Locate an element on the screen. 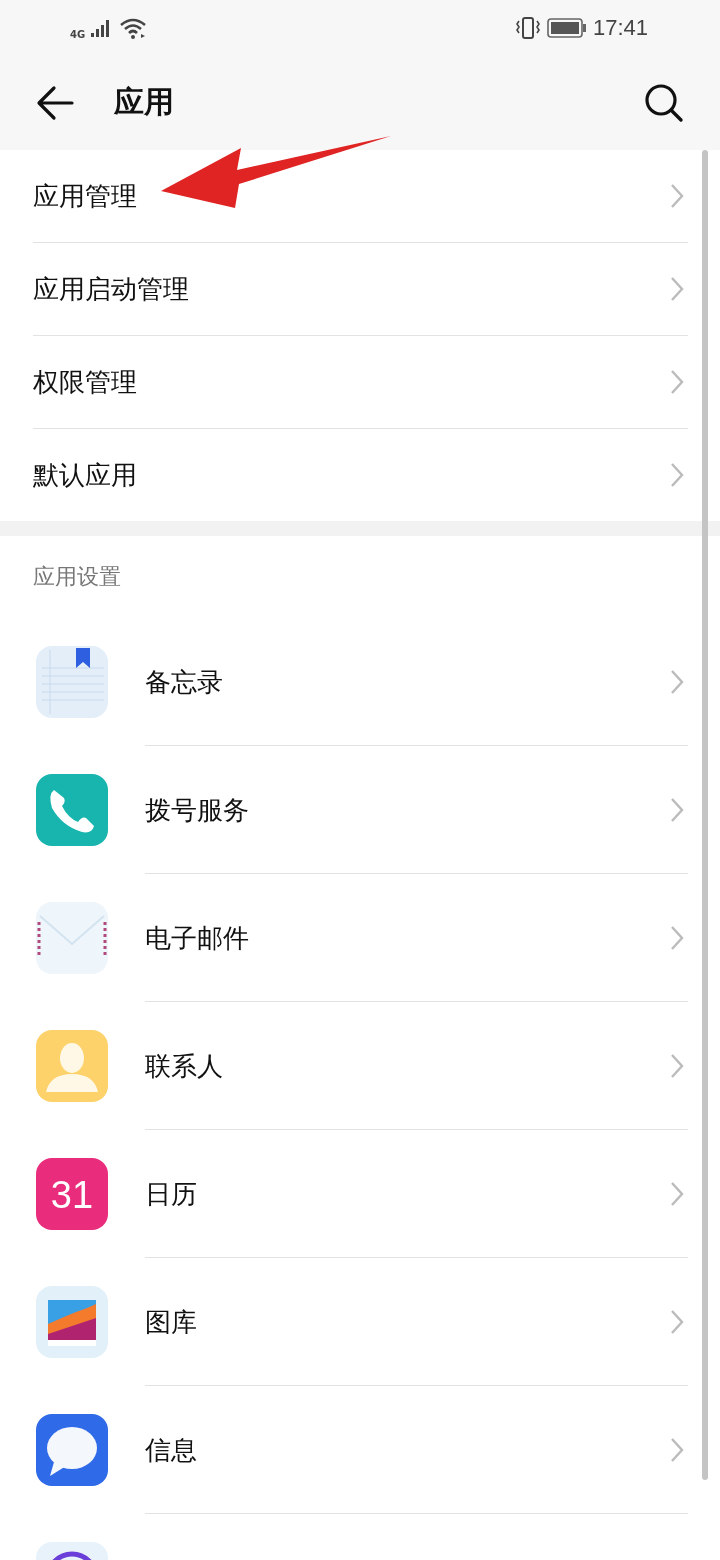  menu-item: 权限管理 is located at coordinates (360, 382).